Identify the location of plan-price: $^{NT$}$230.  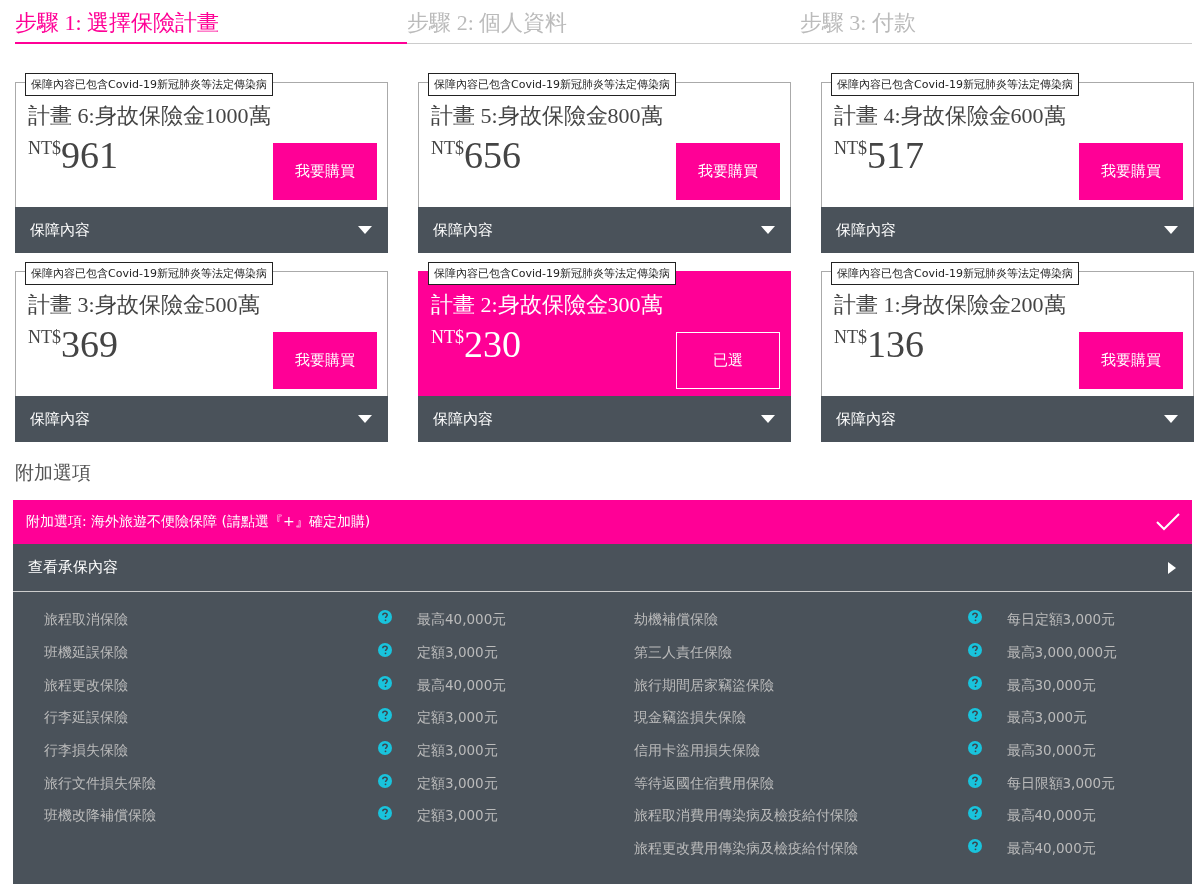
(476, 345).